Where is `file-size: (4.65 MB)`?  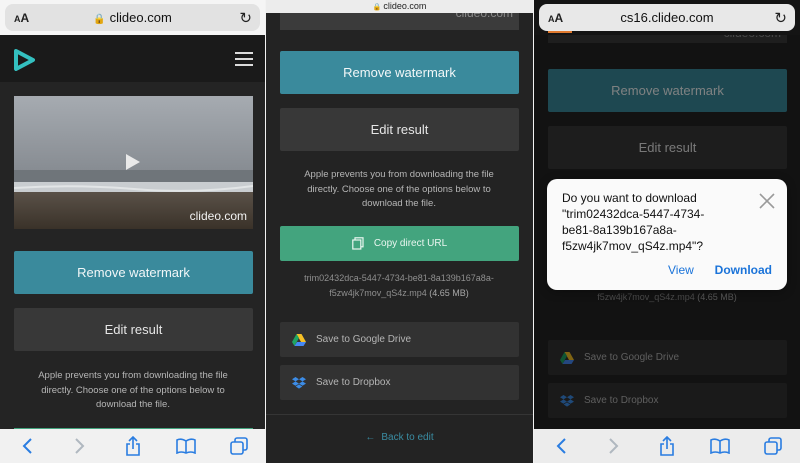 file-size: (4.65 MB) is located at coordinates (449, 292).